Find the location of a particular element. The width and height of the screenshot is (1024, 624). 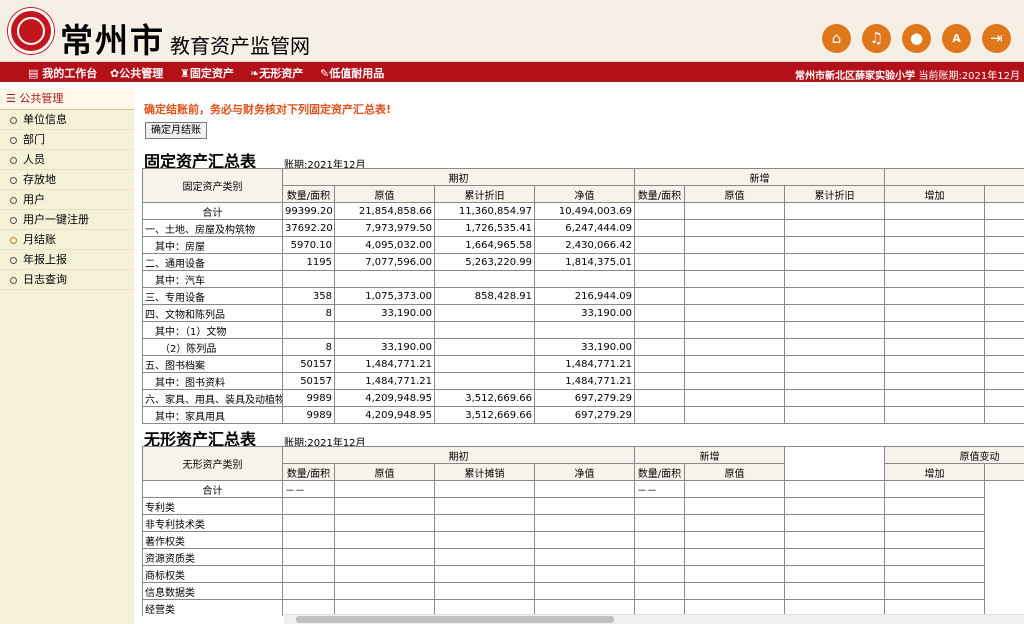

blank-column is located at coordinates (834, 463).